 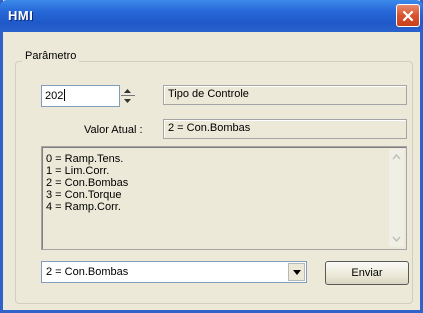 I want to click on window-title: HMI, so click(x=21, y=15).